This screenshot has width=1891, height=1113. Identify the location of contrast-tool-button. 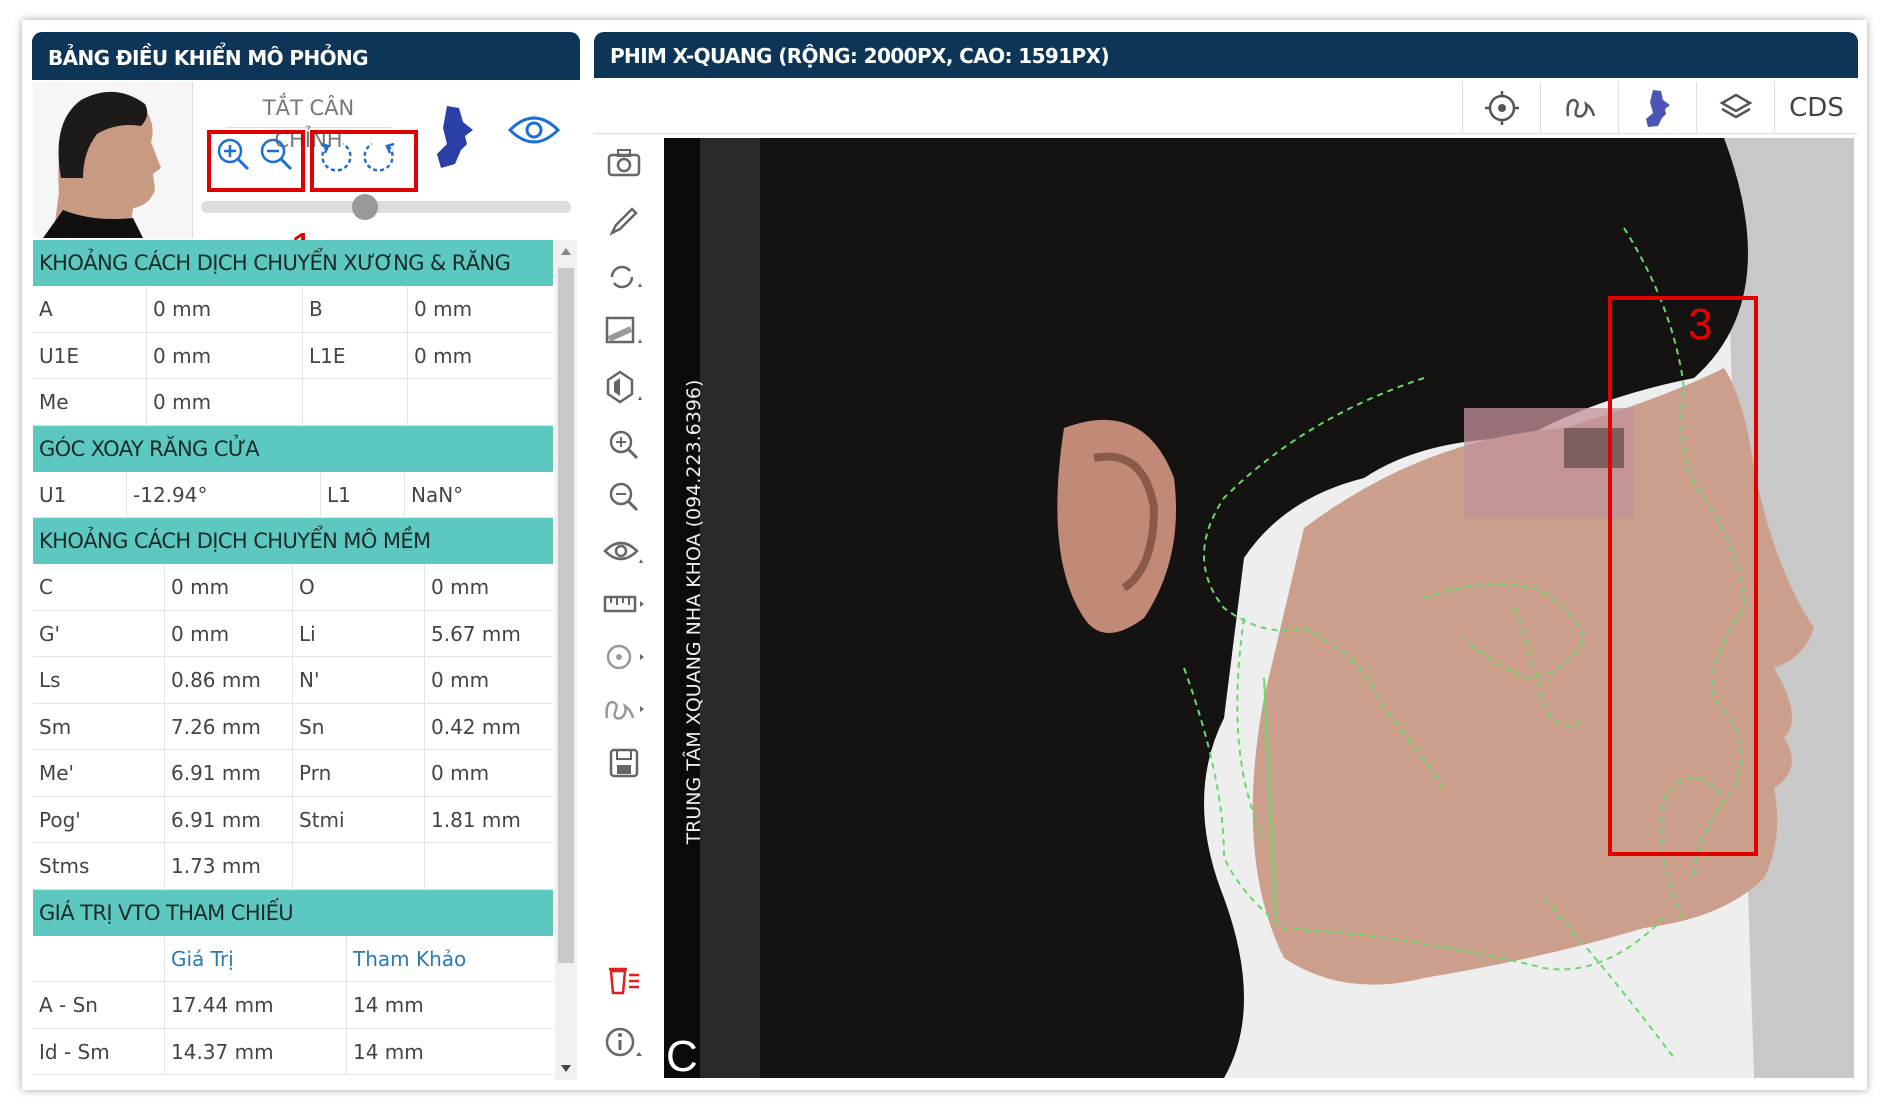
(624, 387).